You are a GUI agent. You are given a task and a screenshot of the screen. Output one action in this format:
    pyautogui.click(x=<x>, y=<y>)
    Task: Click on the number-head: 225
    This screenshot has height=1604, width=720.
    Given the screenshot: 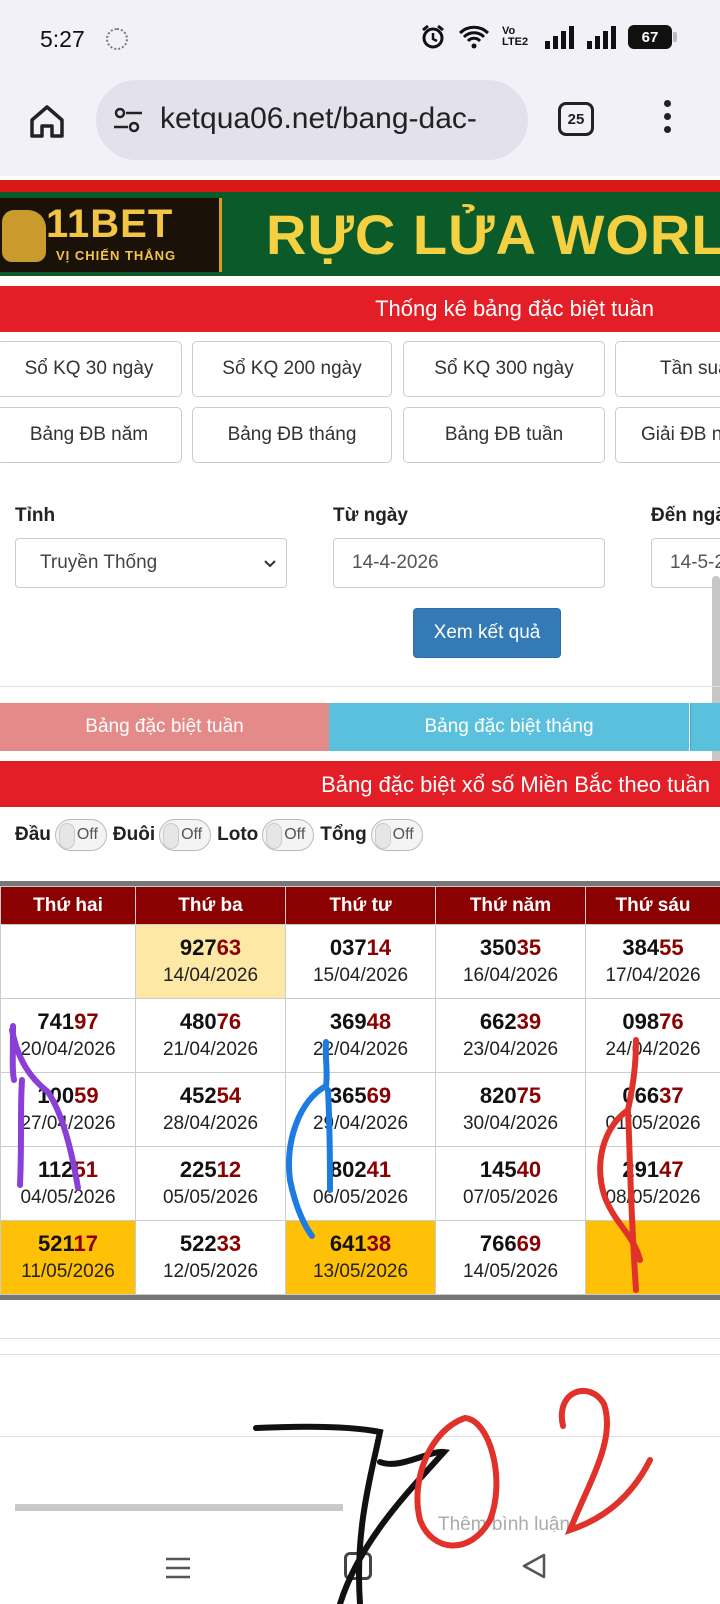 What is the action you would take?
    pyautogui.click(x=198, y=1169)
    